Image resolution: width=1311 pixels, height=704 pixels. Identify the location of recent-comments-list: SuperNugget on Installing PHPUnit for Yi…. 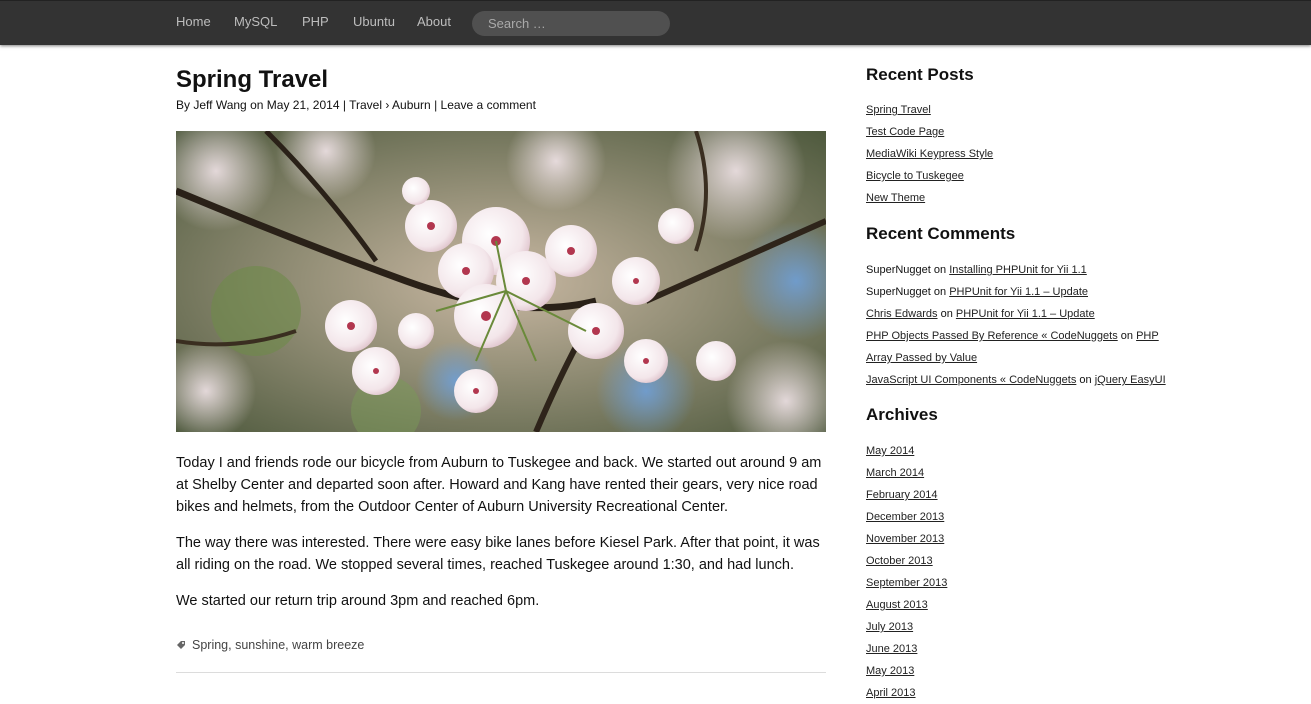
(1016, 325).